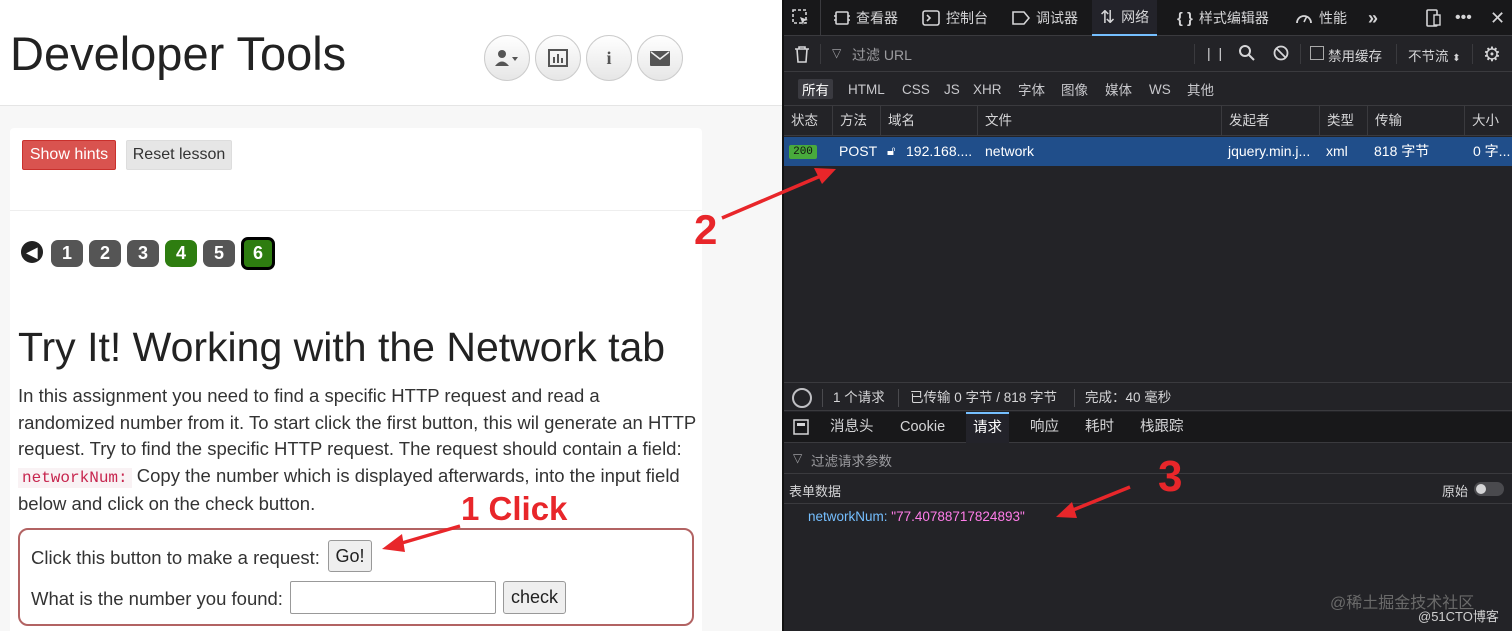 This screenshot has height=631, width=1512. I want to click on form-data-header: 表单数据 原始, so click(1148, 489).